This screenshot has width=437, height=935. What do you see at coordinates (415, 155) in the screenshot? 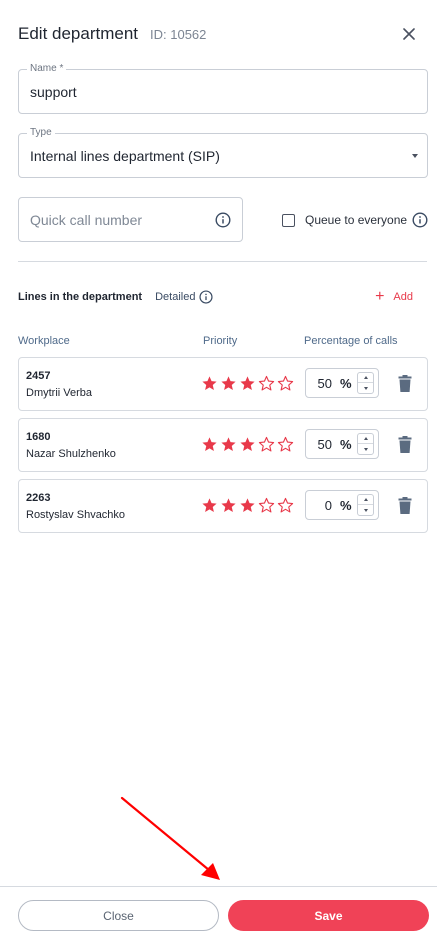
I see `chevron-down-icon` at bounding box center [415, 155].